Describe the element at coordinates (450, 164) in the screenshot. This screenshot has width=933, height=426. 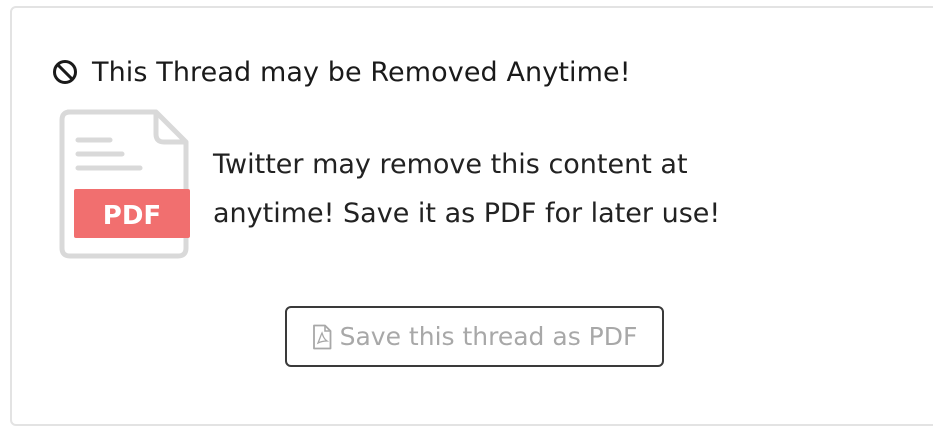
I see `notice-message-line-1: Twitter may remove this content at` at that location.